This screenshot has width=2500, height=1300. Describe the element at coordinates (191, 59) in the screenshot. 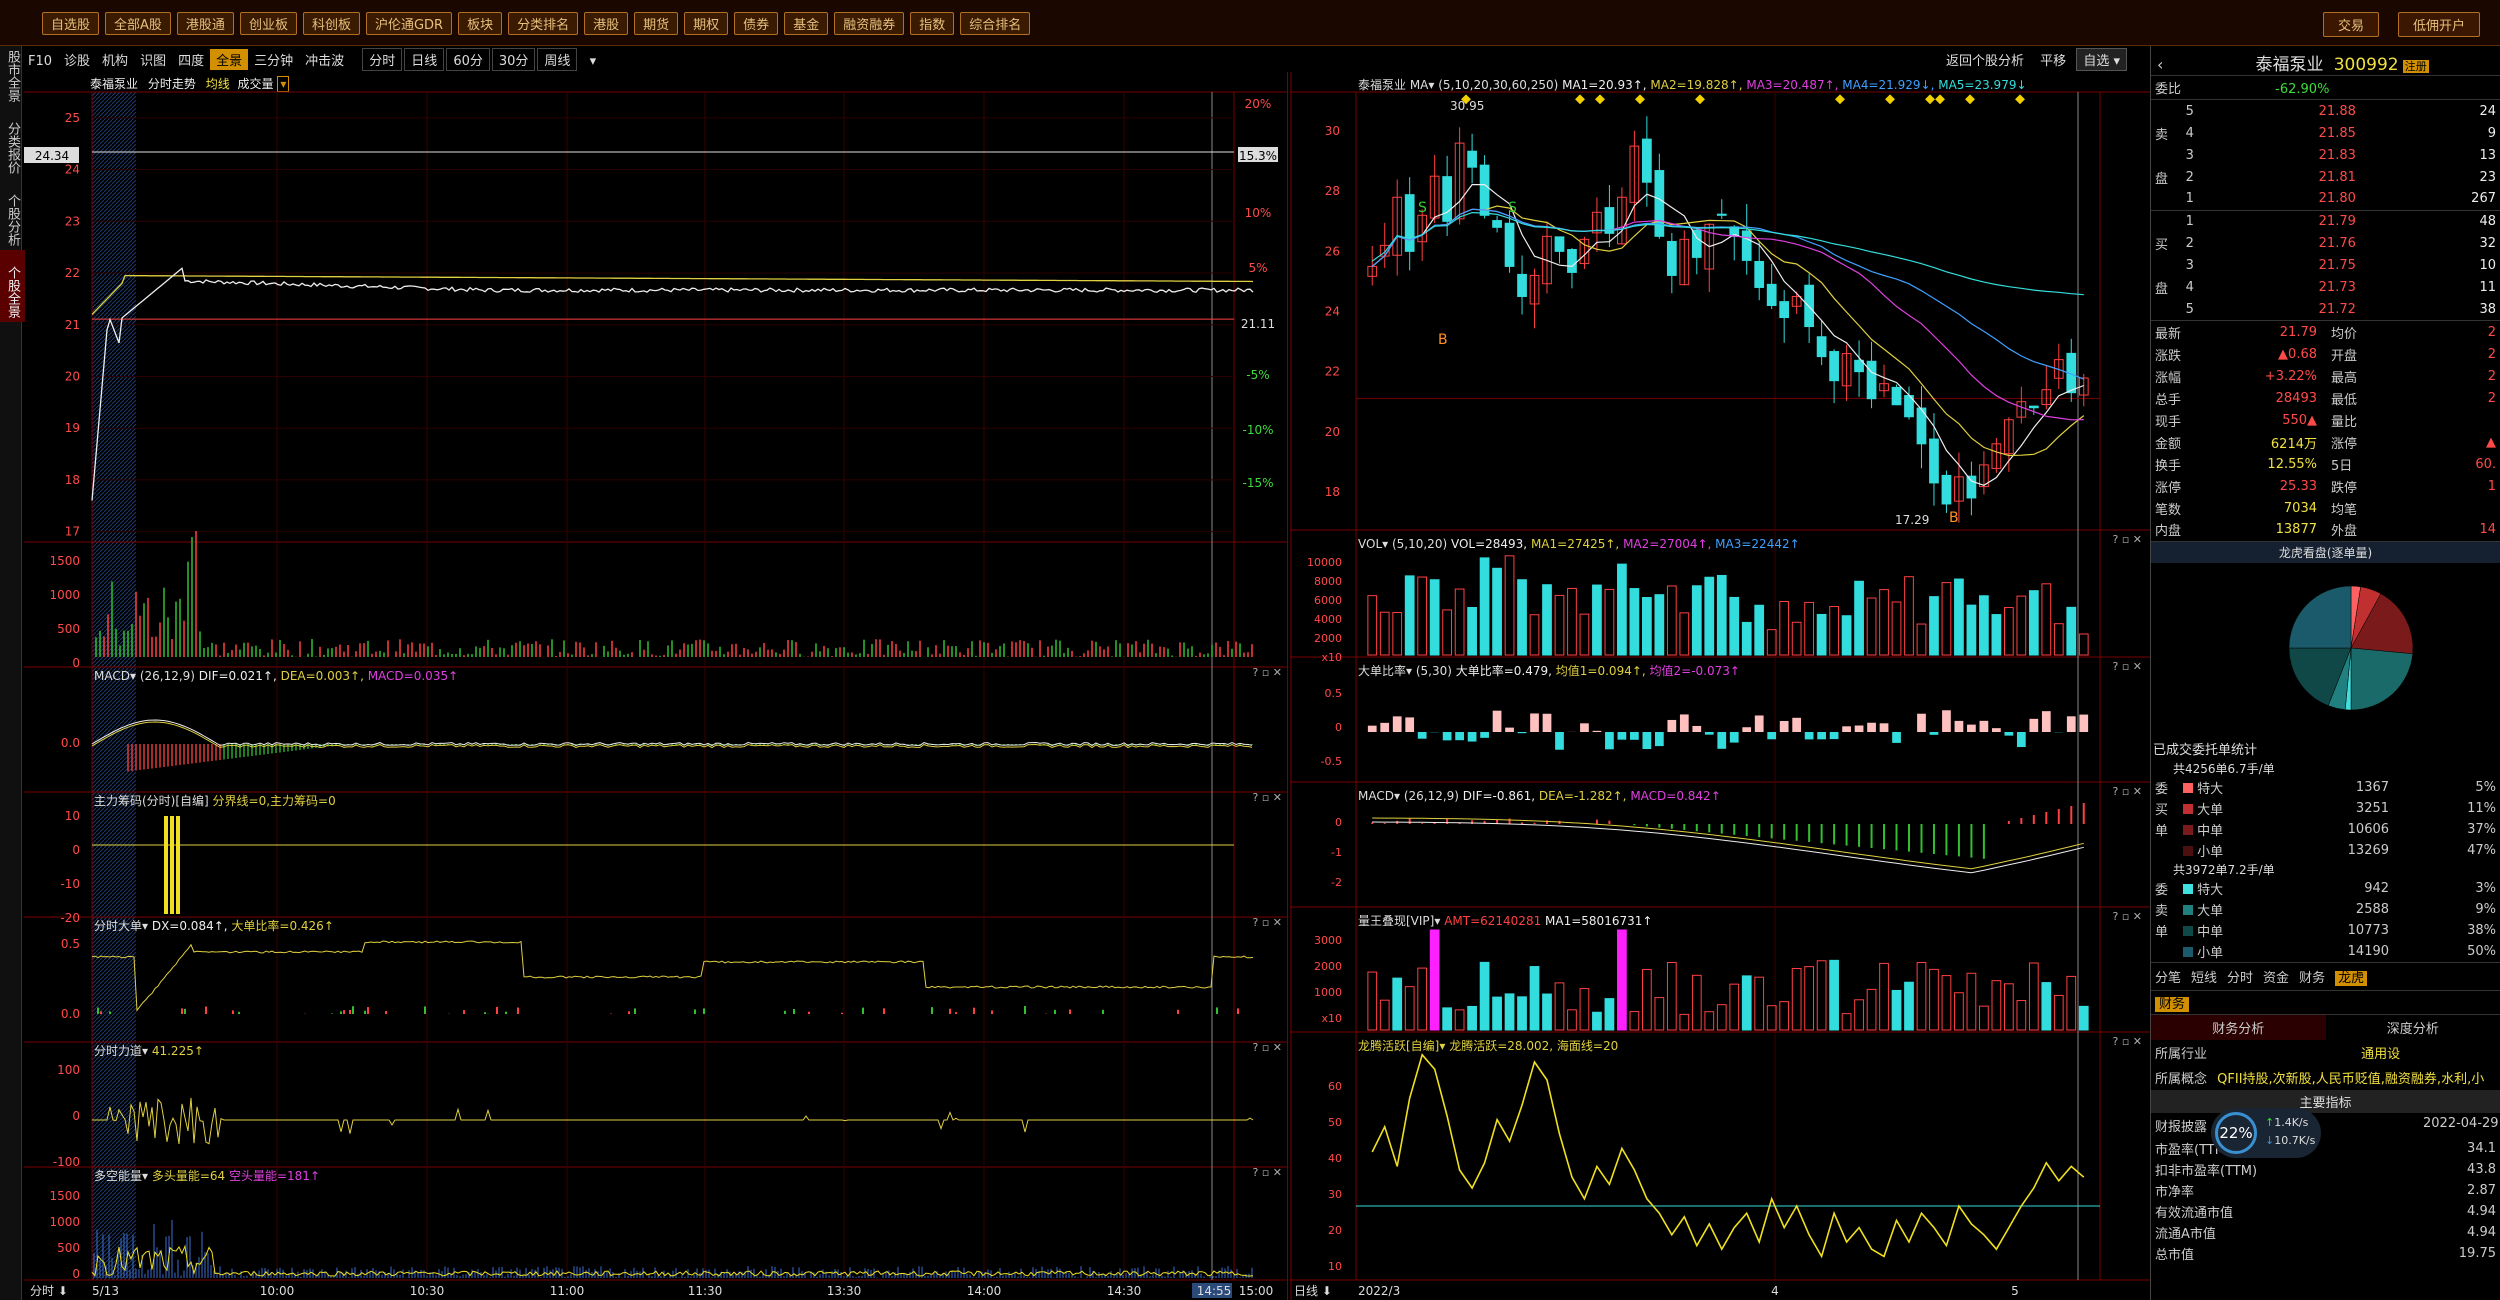

I see `toolbar-tab-4: 四度` at that location.